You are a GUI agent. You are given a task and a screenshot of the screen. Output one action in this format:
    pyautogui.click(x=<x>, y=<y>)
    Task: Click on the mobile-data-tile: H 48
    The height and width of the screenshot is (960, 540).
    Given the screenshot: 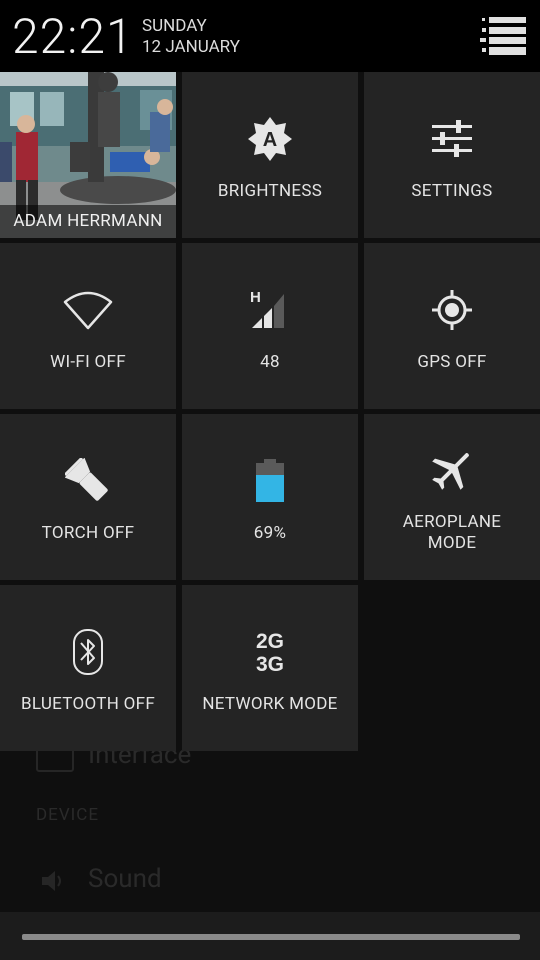 What is the action you would take?
    pyautogui.click(x=270, y=326)
    